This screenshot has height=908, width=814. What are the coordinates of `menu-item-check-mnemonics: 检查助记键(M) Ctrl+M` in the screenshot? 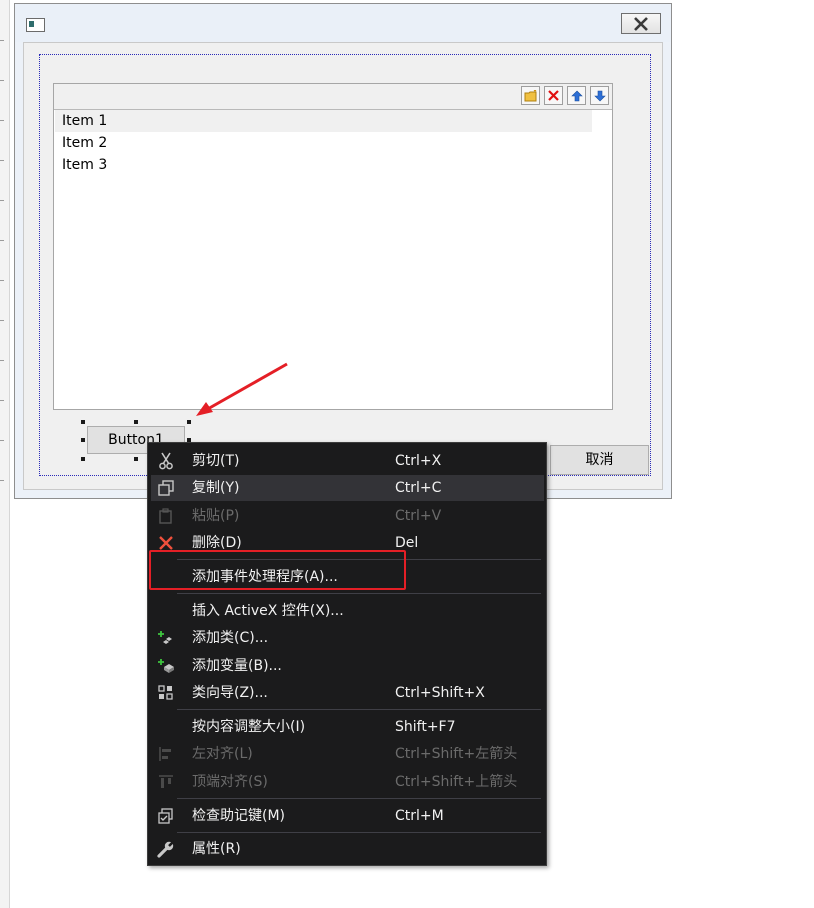 It's located at (347, 816).